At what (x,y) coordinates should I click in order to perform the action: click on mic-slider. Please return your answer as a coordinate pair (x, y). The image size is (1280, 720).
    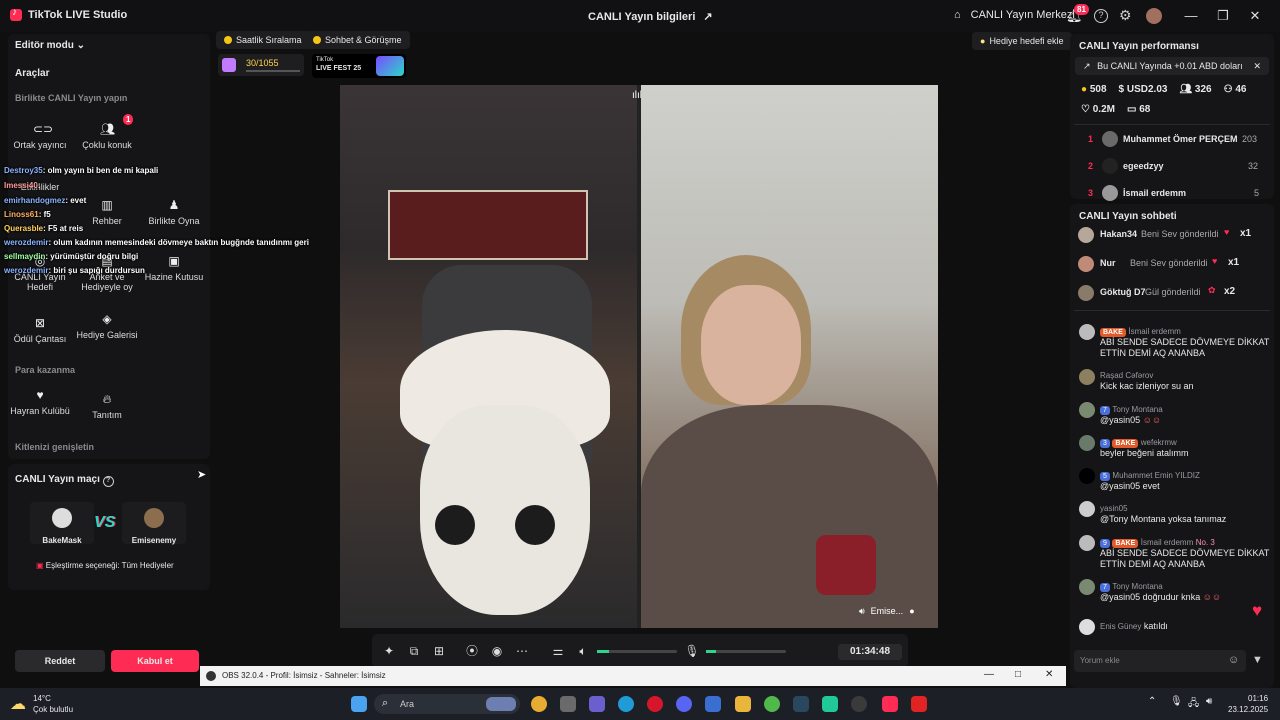
    Looking at the image, I should click on (746, 651).